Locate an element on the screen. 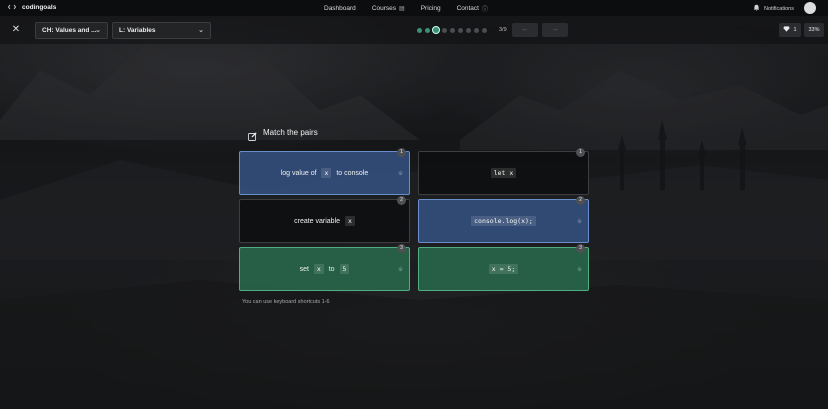  card-text-part: to console is located at coordinates (351, 173).